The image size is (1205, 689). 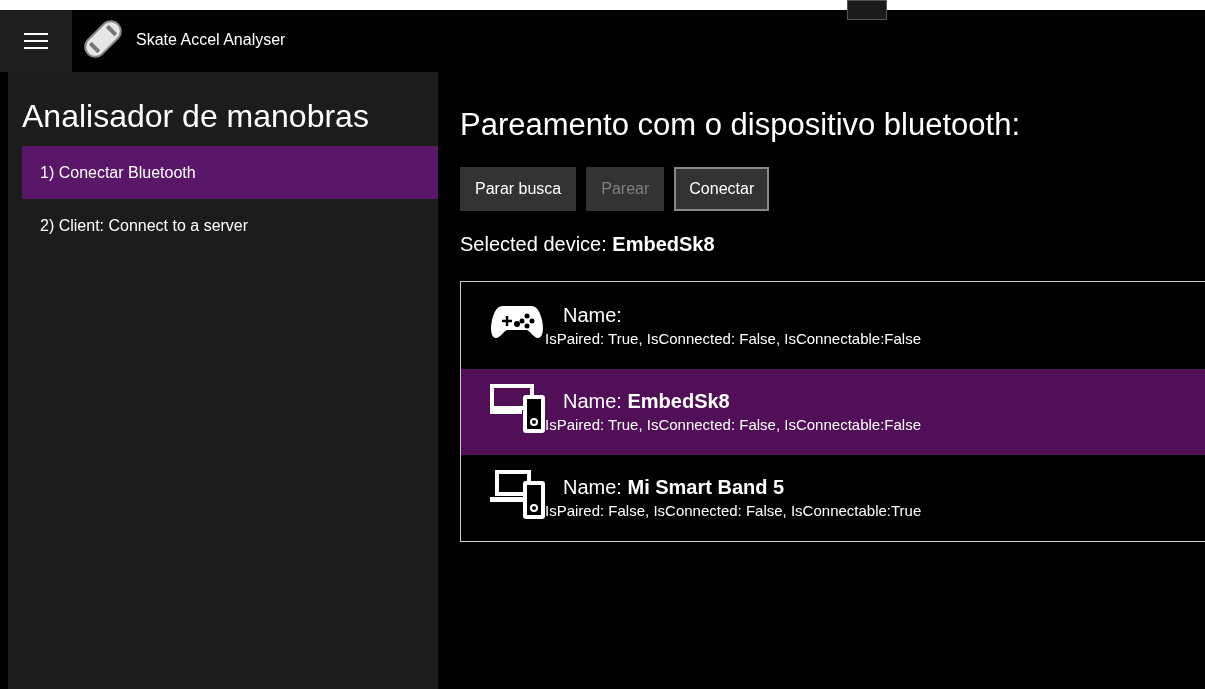 What do you see at coordinates (867, 10) in the screenshot?
I see `window-handle` at bounding box center [867, 10].